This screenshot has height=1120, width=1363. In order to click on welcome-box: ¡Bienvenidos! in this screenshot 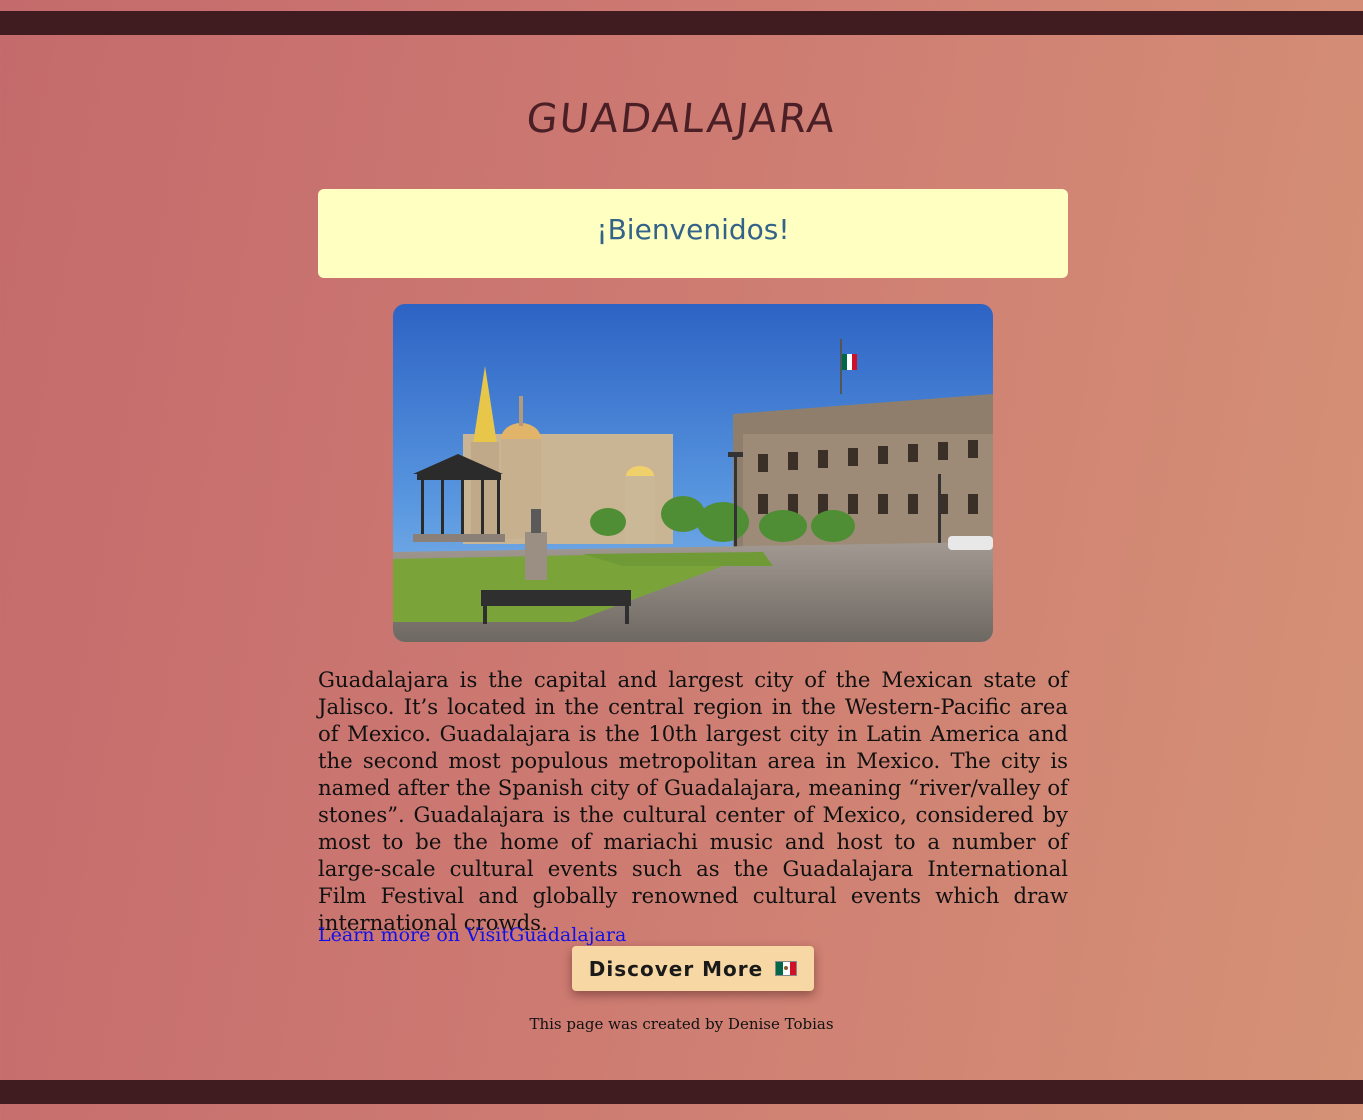, I will do `click(693, 233)`.